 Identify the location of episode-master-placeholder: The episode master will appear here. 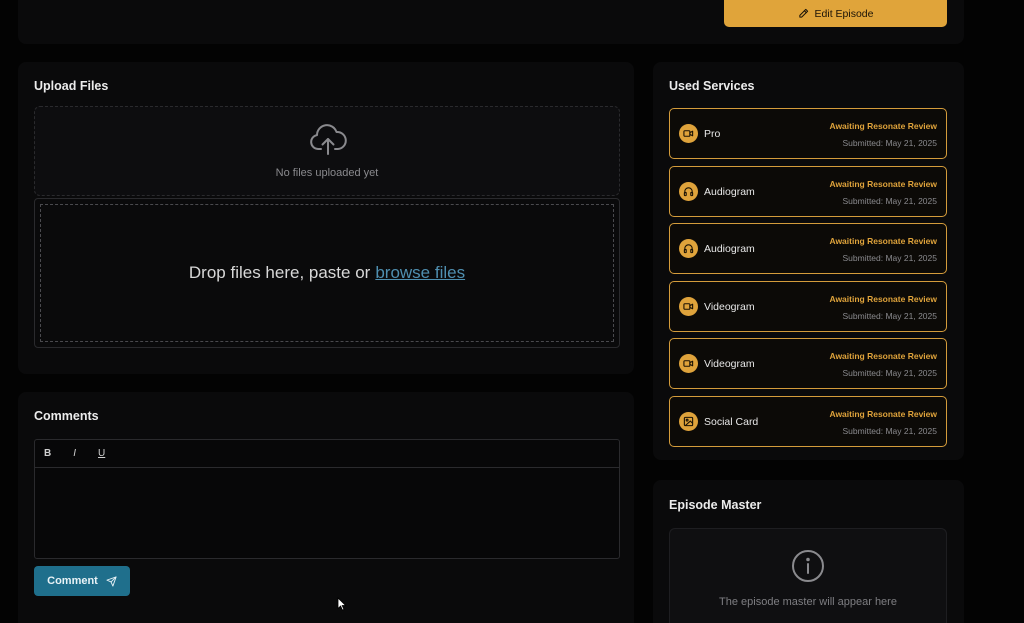
(808, 575).